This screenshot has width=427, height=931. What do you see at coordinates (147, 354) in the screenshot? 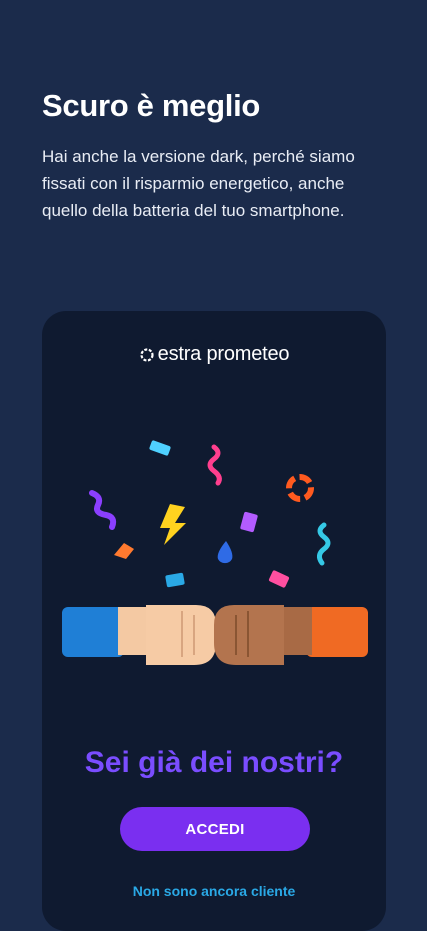
I see `estra-logo-icon` at bounding box center [147, 354].